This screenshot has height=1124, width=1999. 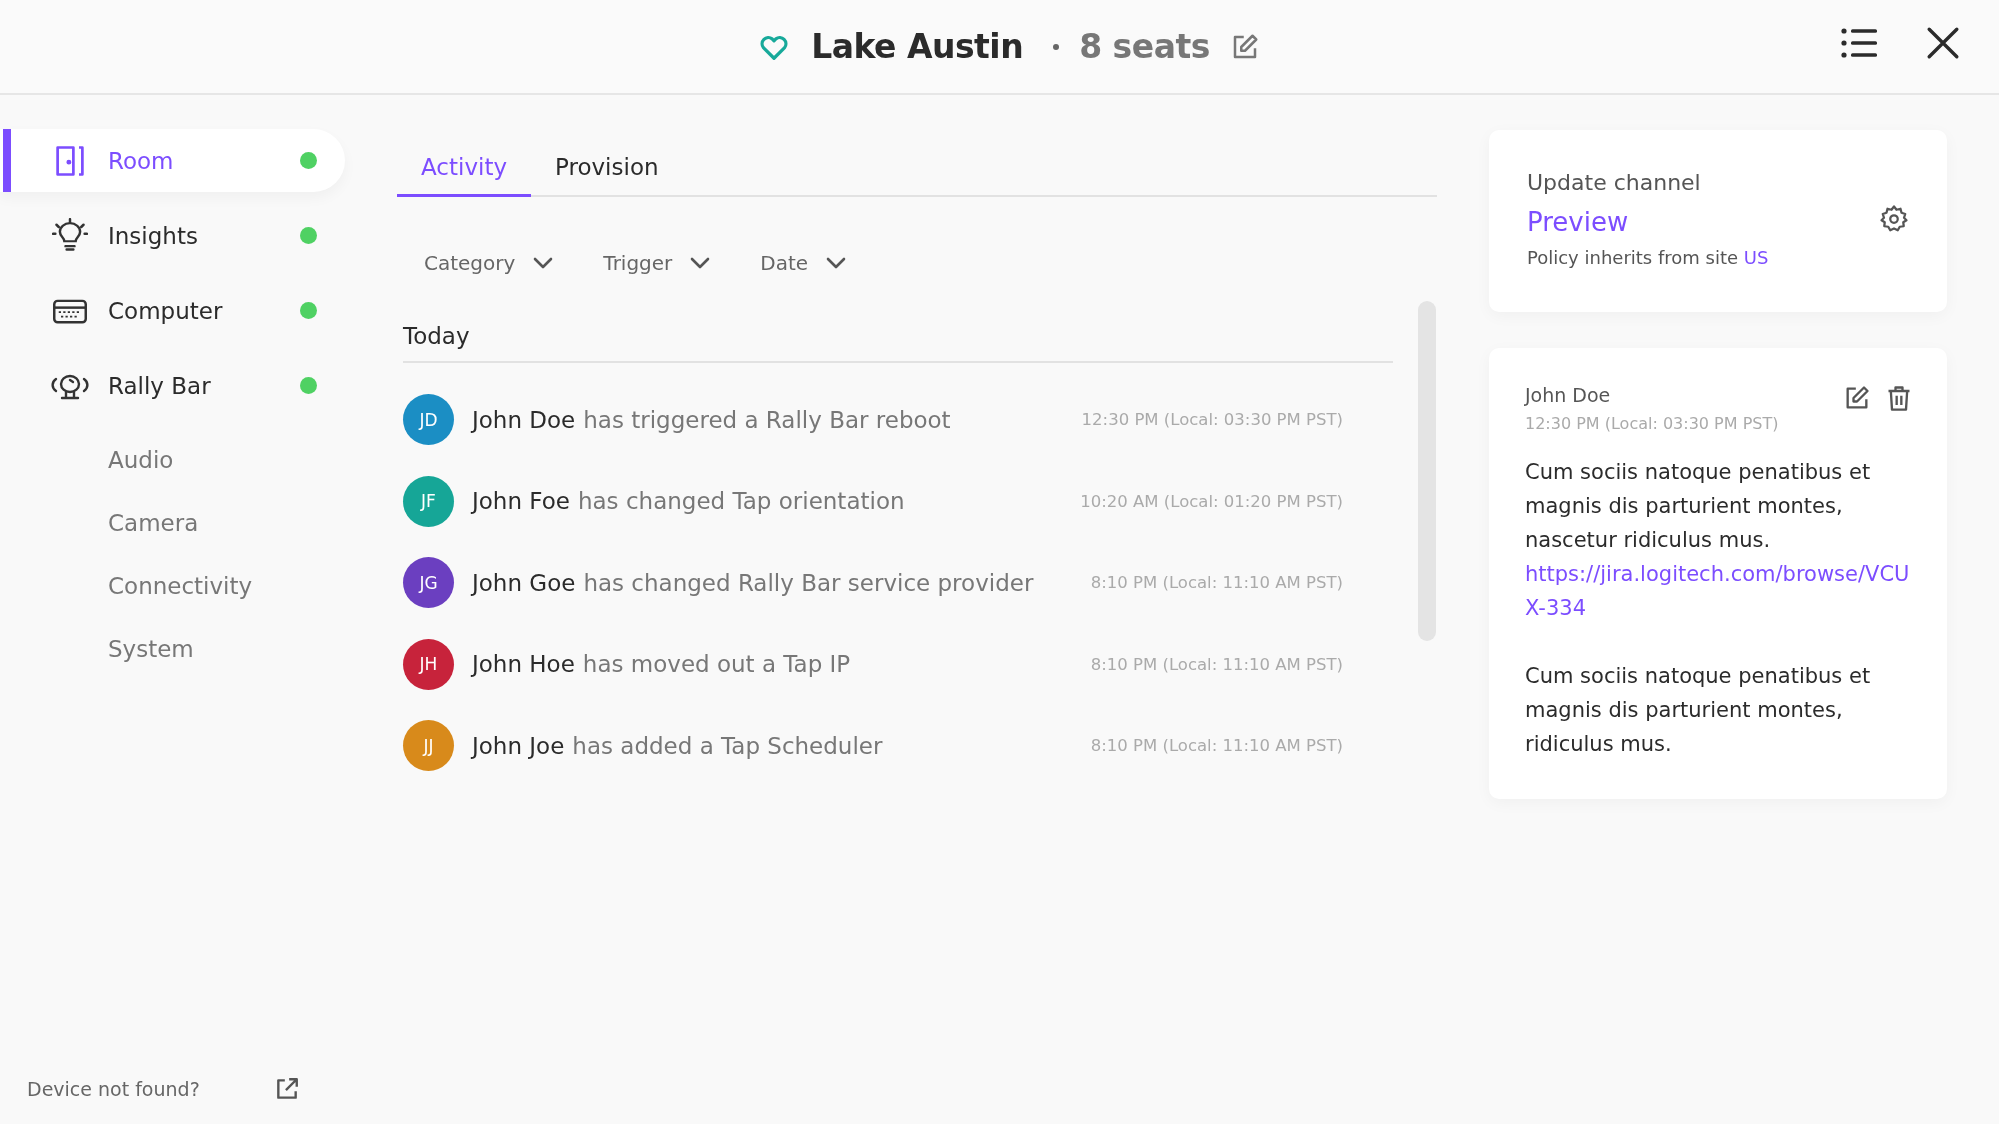 I want to click on avatar: JH, so click(x=428, y=664).